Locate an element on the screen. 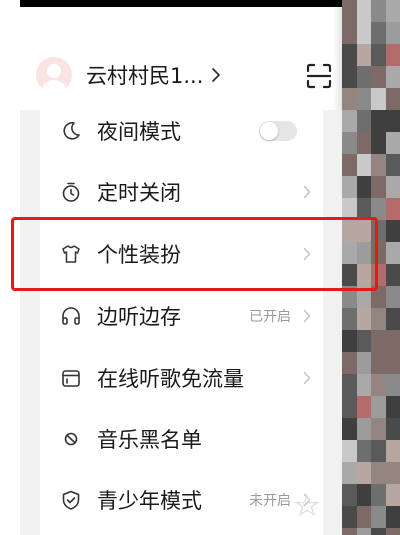 The image size is (400, 535). sim-card-icon is located at coordinates (71, 378).